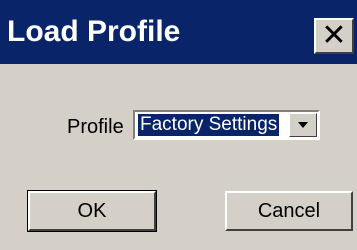 The width and height of the screenshot is (357, 250). What do you see at coordinates (94, 31) in the screenshot?
I see `window-title: Load Profile` at bounding box center [94, 31].